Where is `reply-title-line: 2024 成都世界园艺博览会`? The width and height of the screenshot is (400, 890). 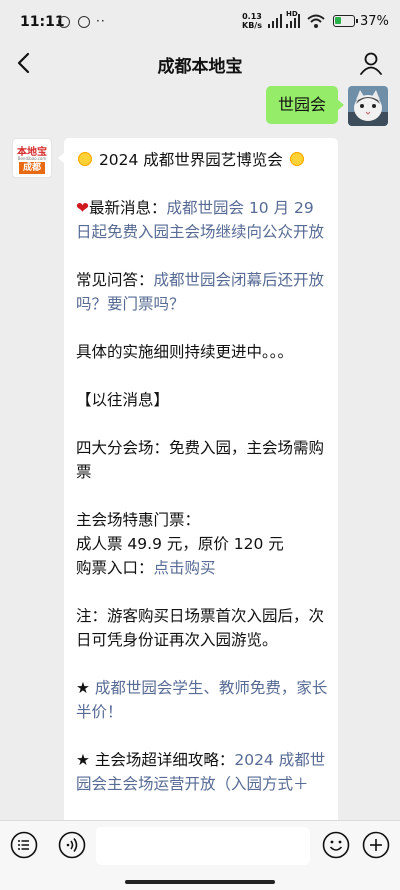
reply-title-line: 2024 成都世界园艺博览会 is located at coordinates (202, 160).